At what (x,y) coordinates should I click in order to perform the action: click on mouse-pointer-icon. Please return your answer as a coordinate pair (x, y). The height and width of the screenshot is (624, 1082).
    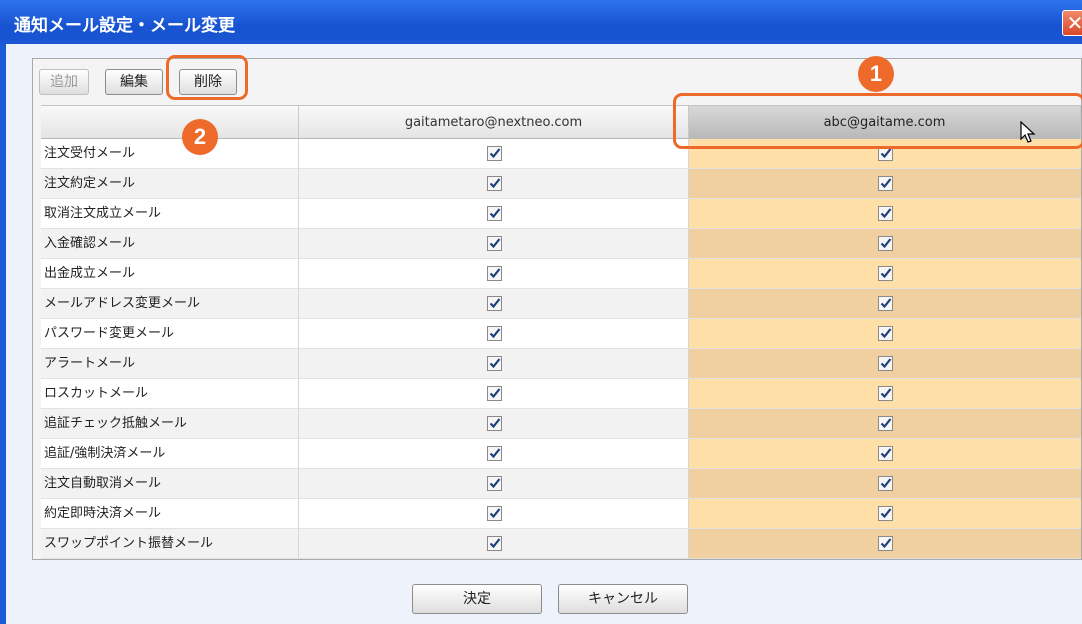
    Looking at the image, I should click on (1028, 132).